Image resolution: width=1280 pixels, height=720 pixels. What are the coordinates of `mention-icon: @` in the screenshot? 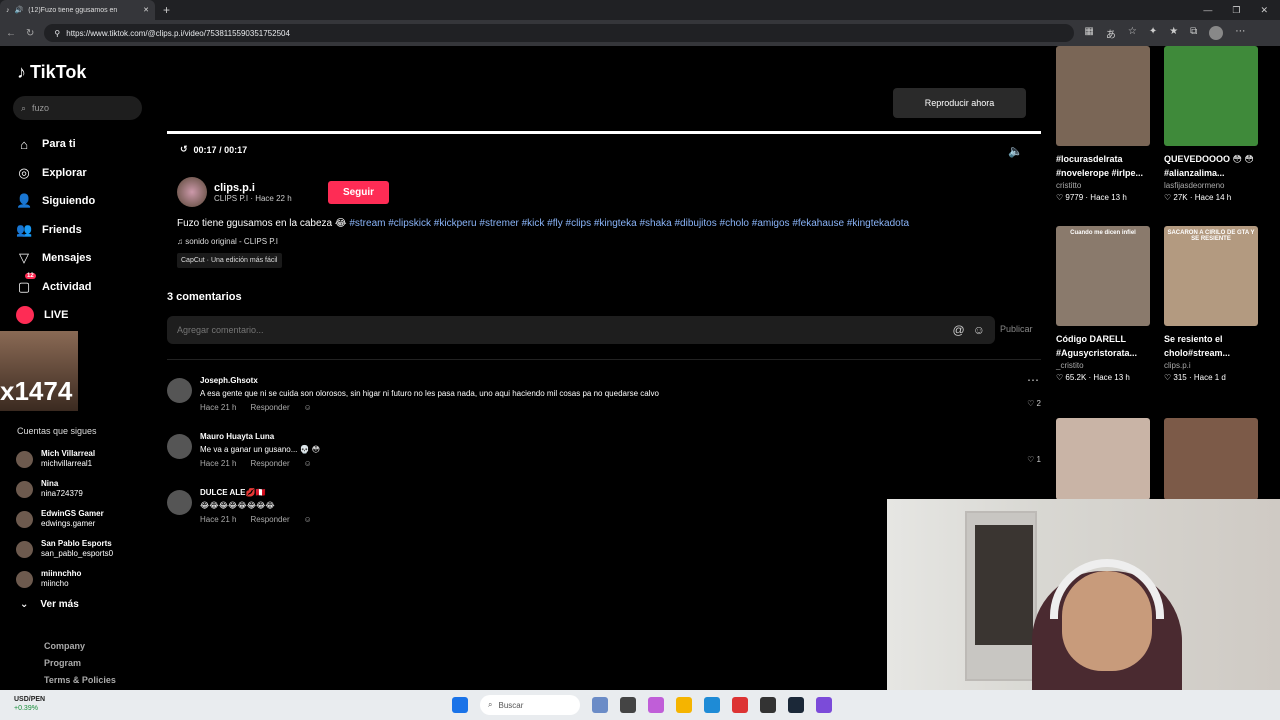 It's located at (959, 330).